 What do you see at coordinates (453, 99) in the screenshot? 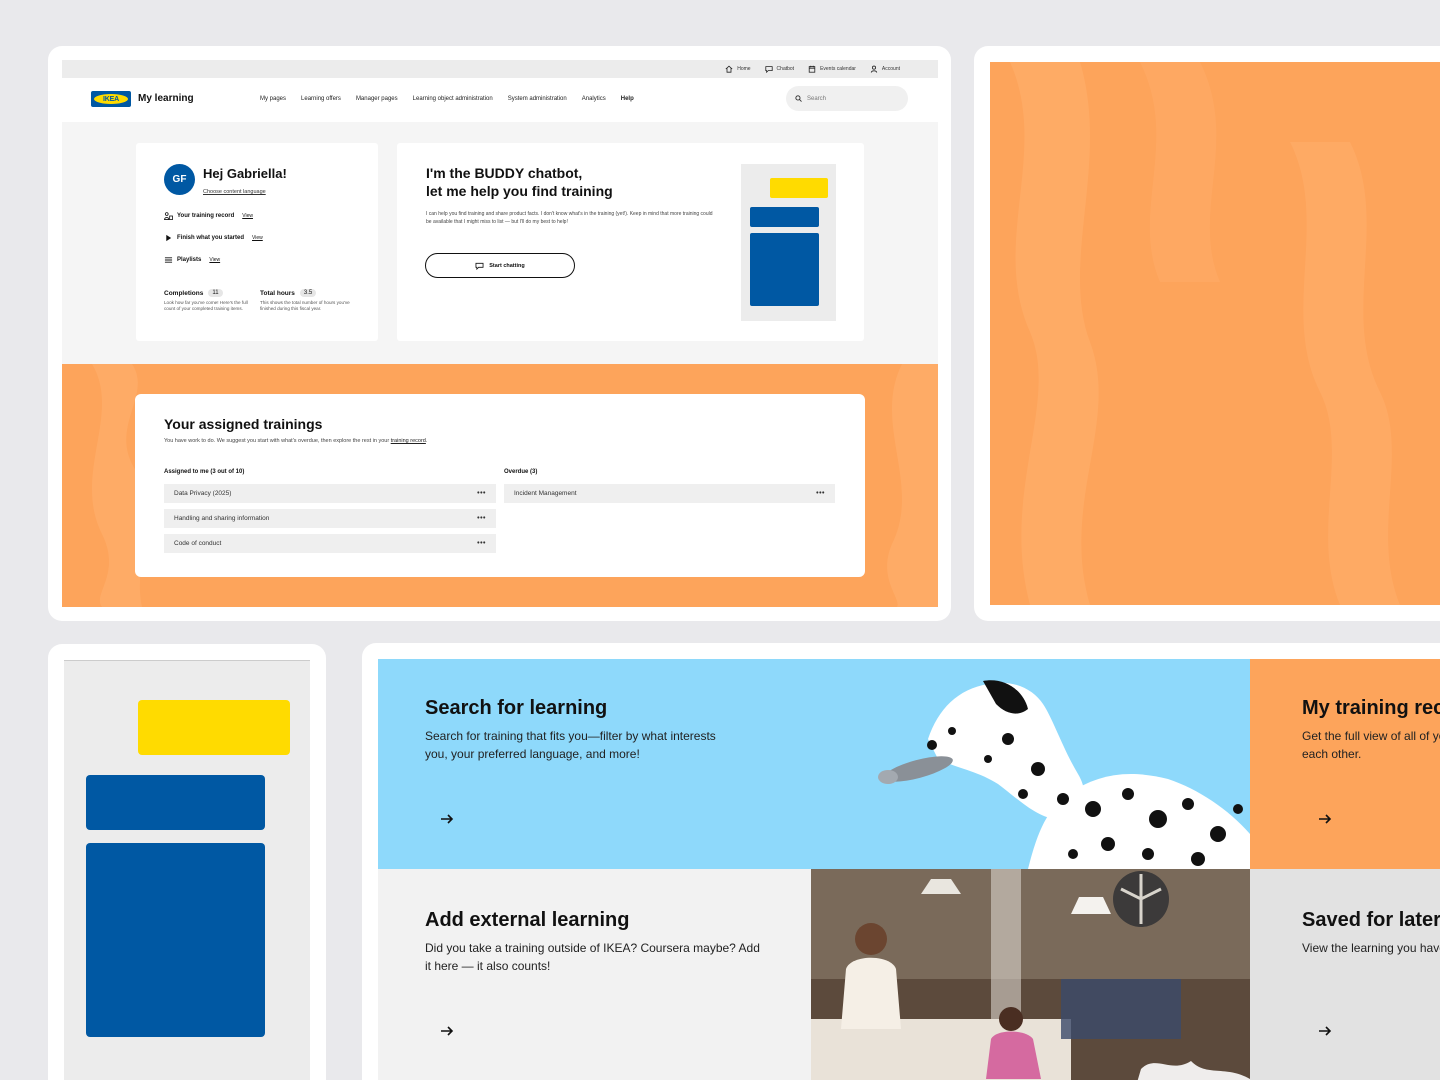
I see `nav-learning-object-admin: Learning object administration` at bounding box center [453, 99].